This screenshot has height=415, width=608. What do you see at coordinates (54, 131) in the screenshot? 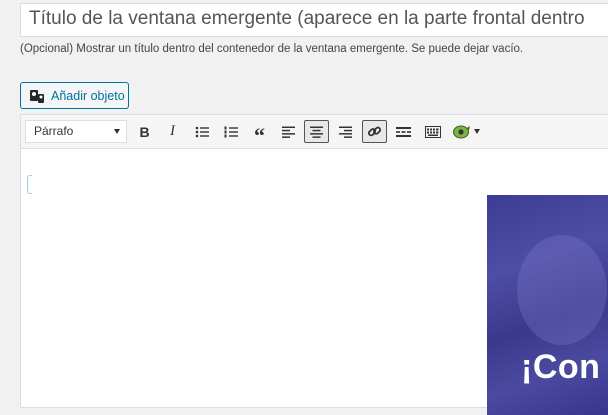
I see `format-select-value: Párrafo` at bounding box center [54, 131].